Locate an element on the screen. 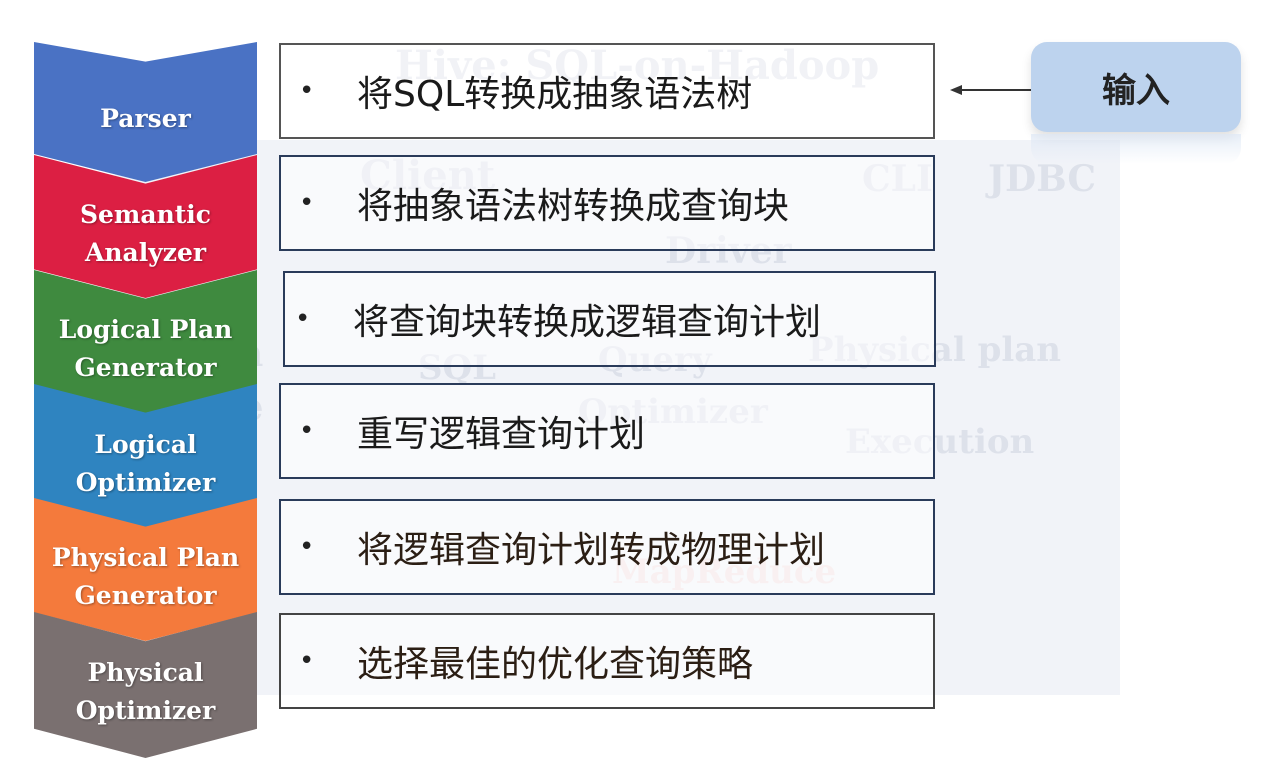 The width and height of the screenshot is (1263, 762). stage-semantic-analyzer-box: • 将抽象语法树转换成查询块 is located at coordinates (607, 203).